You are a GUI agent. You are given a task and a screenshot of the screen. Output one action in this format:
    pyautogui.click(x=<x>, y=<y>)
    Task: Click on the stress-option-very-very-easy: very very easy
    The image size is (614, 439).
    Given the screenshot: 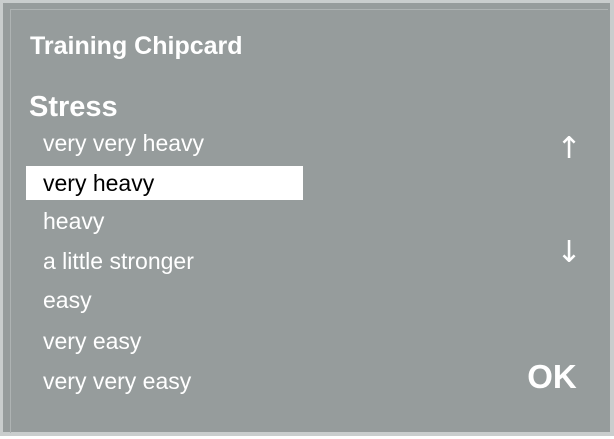 What is the action you would take?
    pyautogui.click(x=164, y=381)
    